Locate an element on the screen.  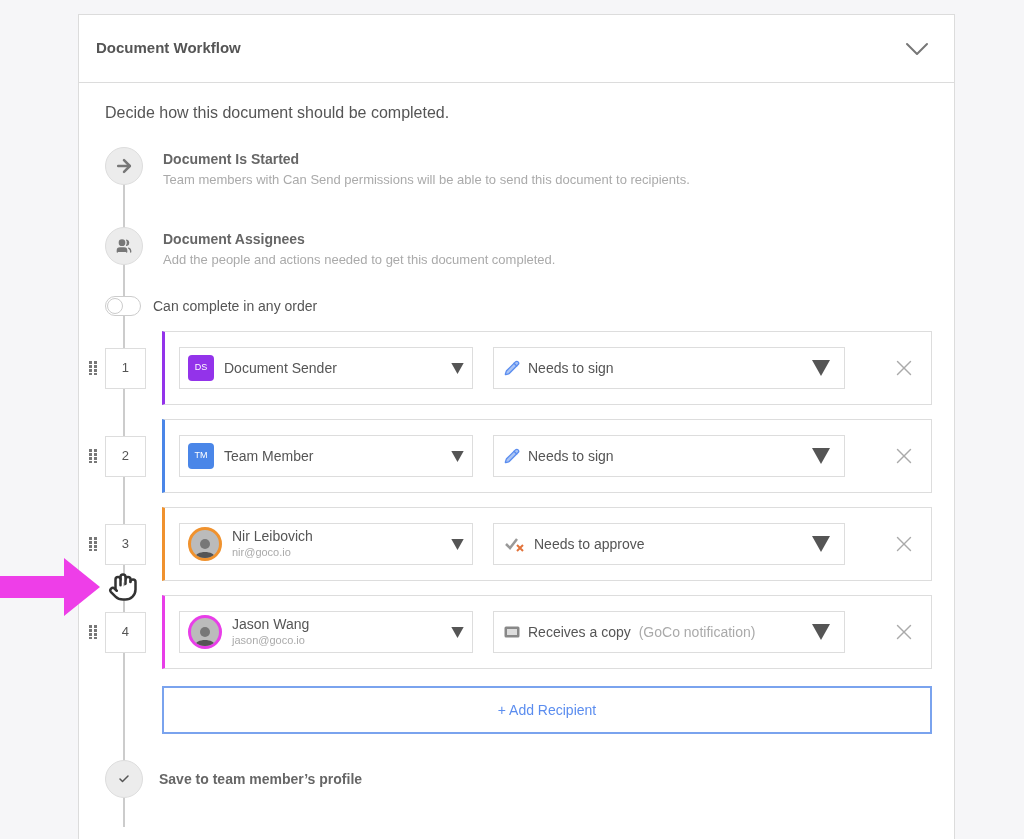
step-title: Save to team member’s profile is located at coordinates (261, 779).